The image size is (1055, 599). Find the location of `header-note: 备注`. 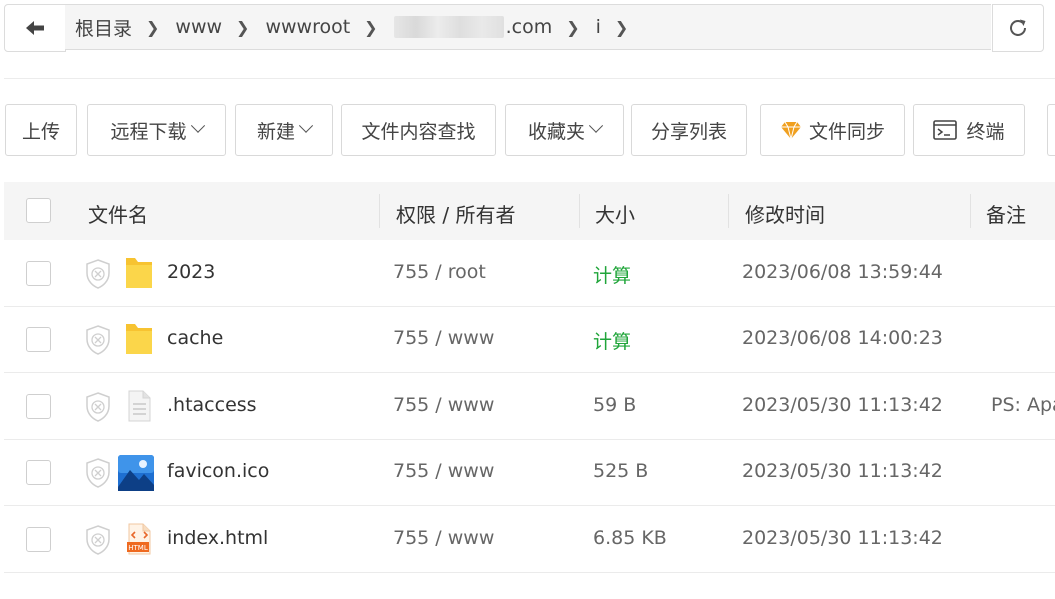

header-note: 备注 is located at coordinates (1006, 215).